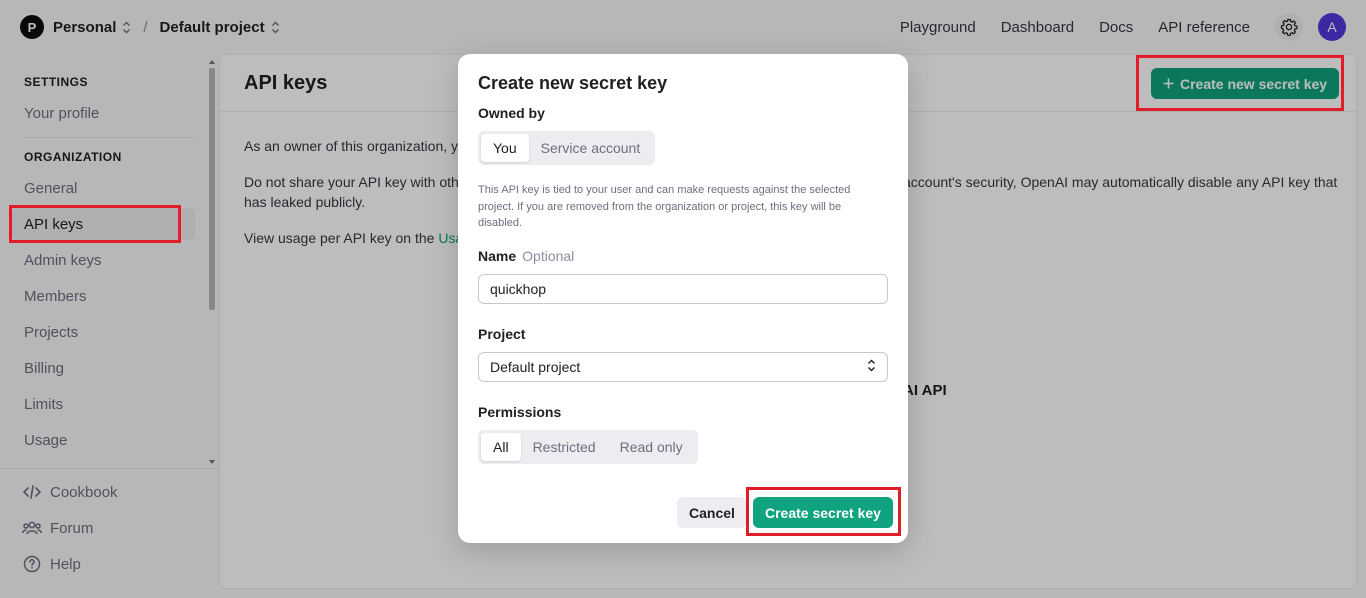 The image size is (1366, 598). Describe the element at coordinates (535, 367) in the screenshot. I see `project-select-value: Default project` at that location.